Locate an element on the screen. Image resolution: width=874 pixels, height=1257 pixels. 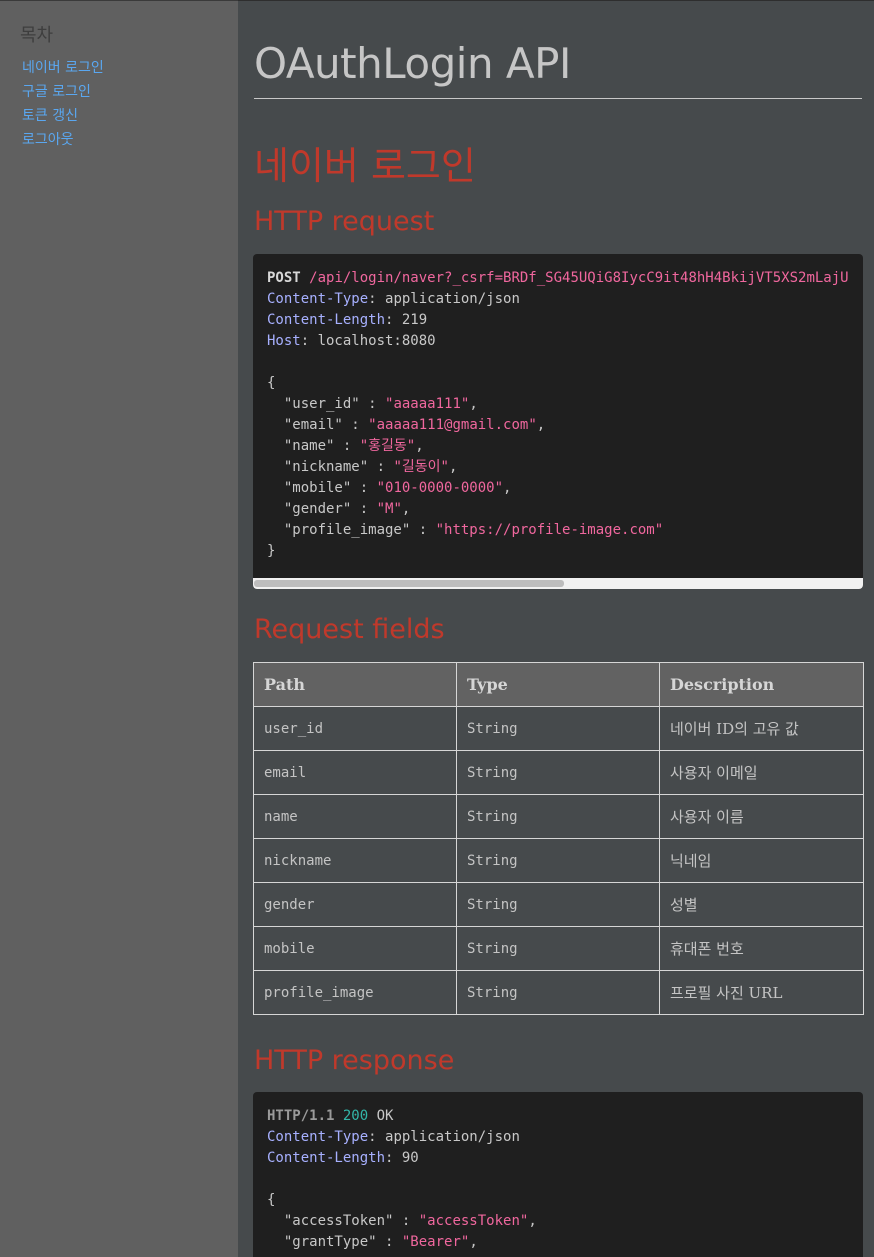
json-key: "accessToken" is located at coordinates (338, 1221).